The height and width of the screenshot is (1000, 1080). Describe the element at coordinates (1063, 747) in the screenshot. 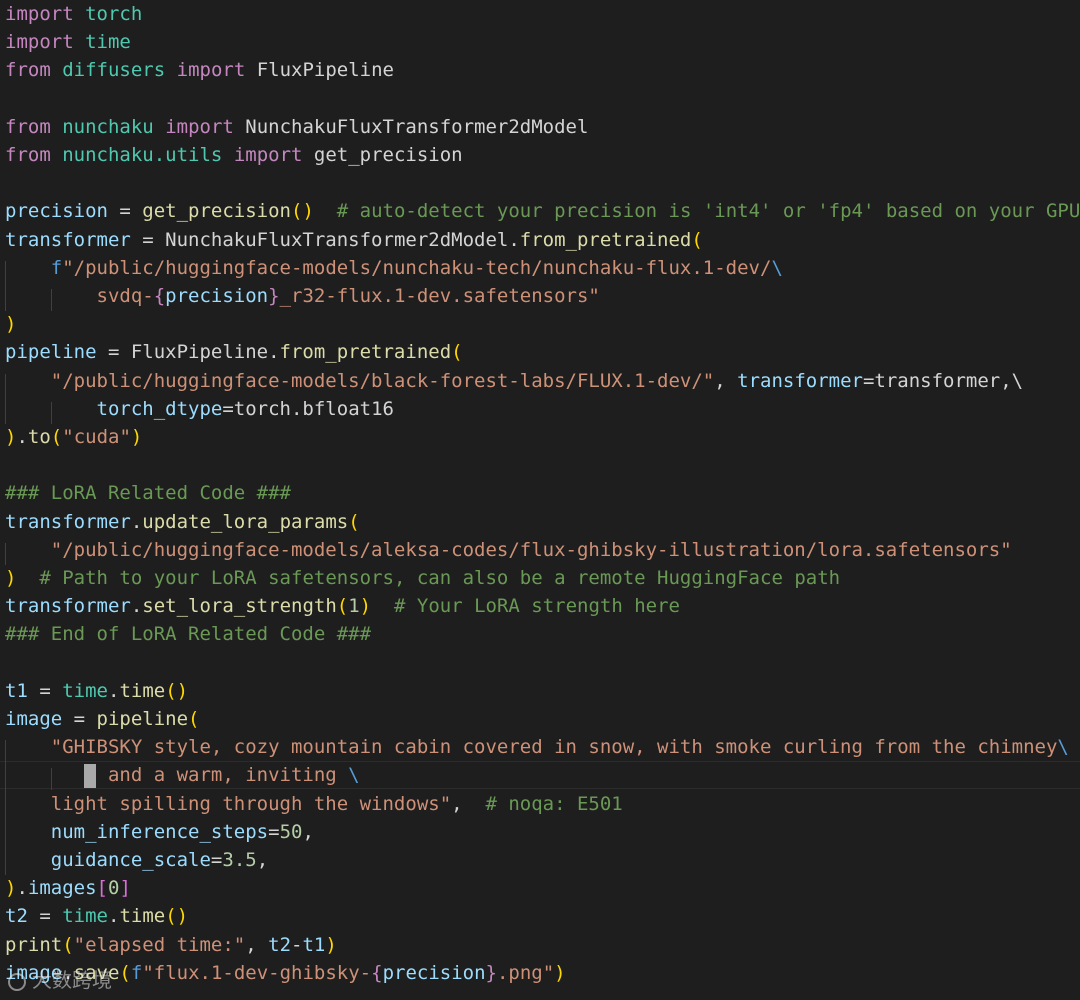

I see `code-token: \` at that location.